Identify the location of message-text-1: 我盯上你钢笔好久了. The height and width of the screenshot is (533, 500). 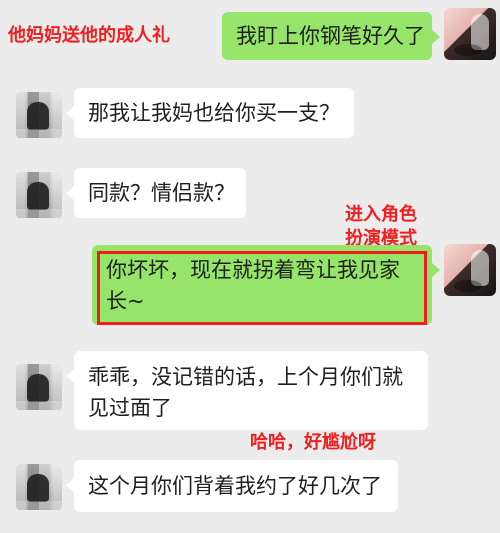
(330, 36).